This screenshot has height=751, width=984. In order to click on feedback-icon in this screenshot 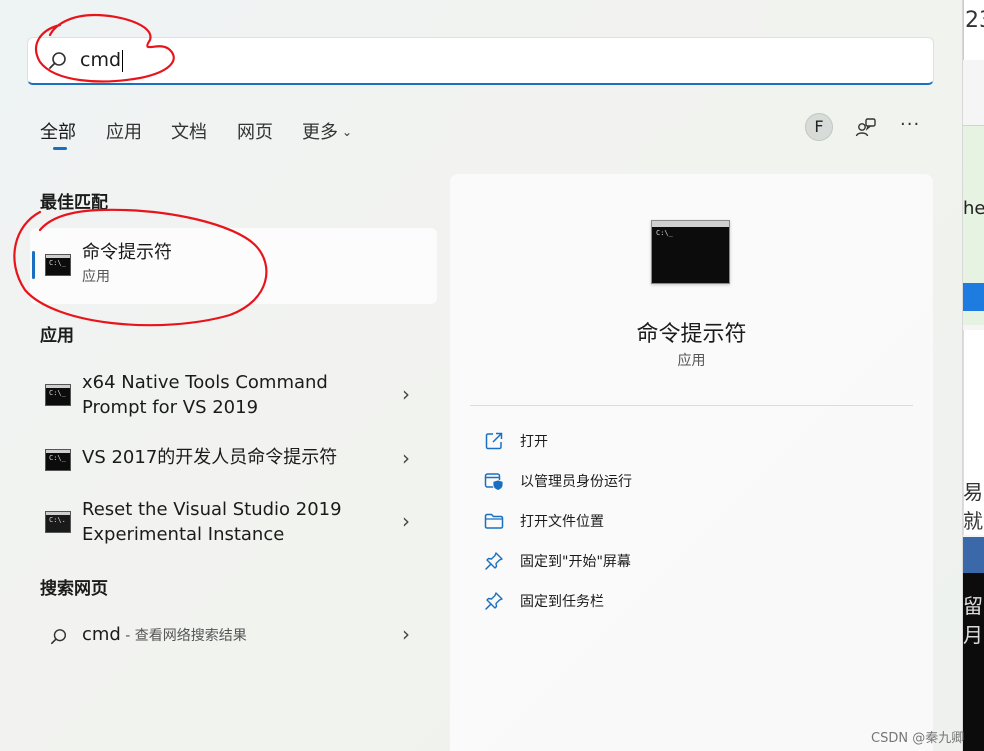, I will do `click(866, 128)`.